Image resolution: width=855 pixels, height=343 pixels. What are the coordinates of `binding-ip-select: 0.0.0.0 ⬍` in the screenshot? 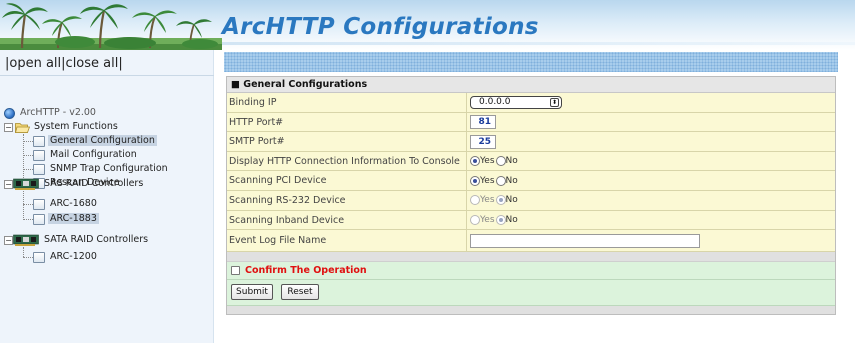 It's located at (516, 102).